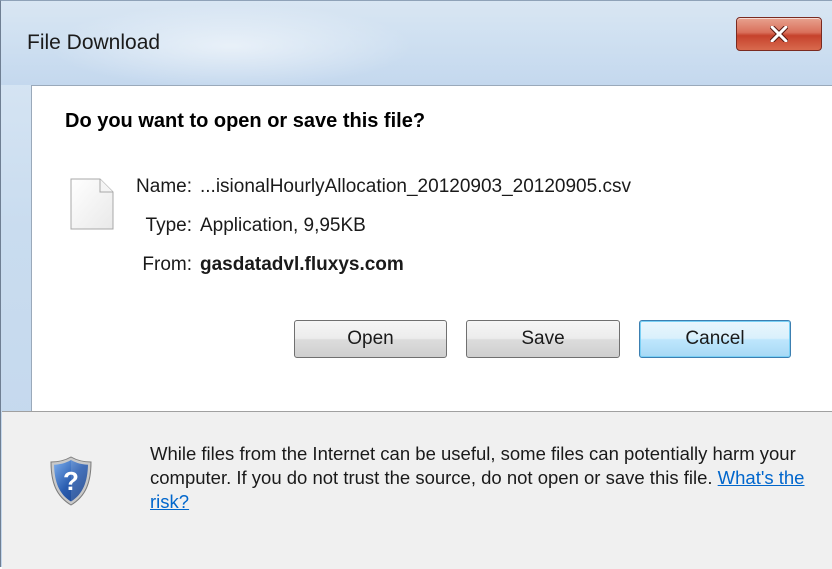 This screenshot has height=569, width=832. I want to click on file-type-label: Type:, so click(168, 225).